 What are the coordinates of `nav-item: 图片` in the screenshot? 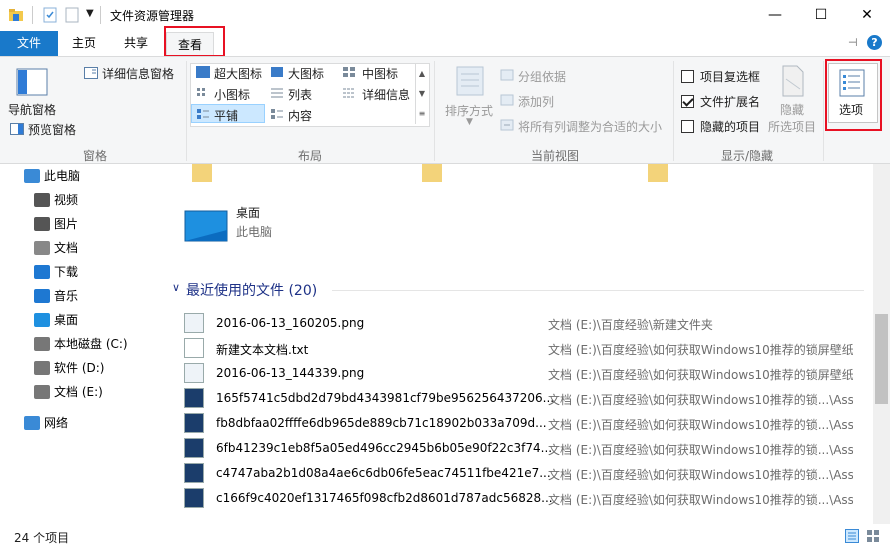 It's located at (99, 224).